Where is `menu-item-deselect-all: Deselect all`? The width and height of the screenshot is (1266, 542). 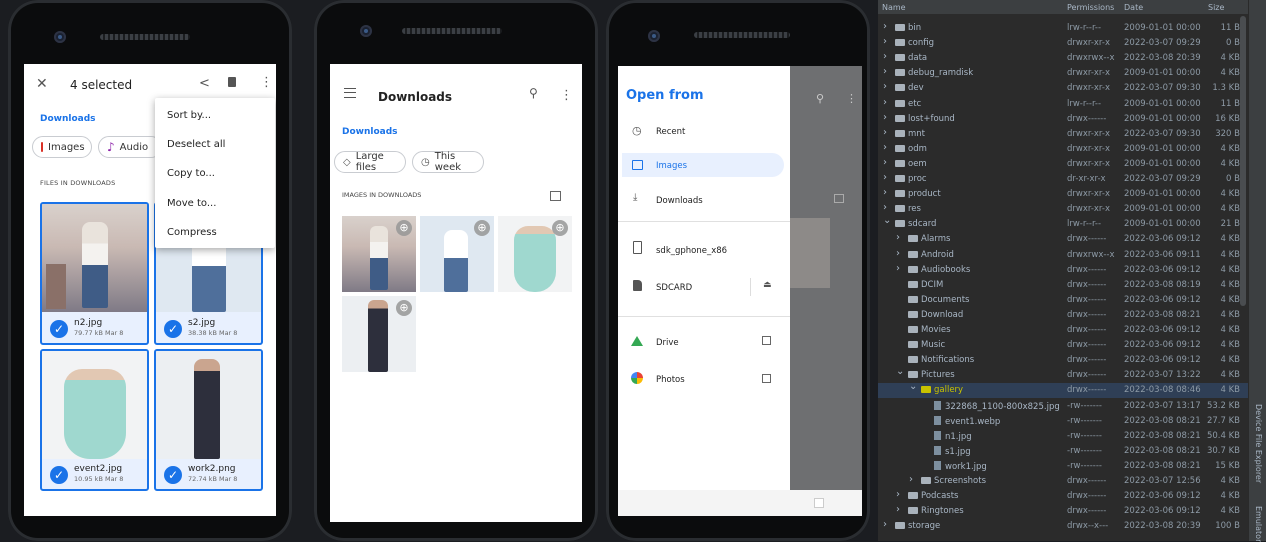 menu-item-deselect-all: Deselect all is located at coordinates (196, 144).